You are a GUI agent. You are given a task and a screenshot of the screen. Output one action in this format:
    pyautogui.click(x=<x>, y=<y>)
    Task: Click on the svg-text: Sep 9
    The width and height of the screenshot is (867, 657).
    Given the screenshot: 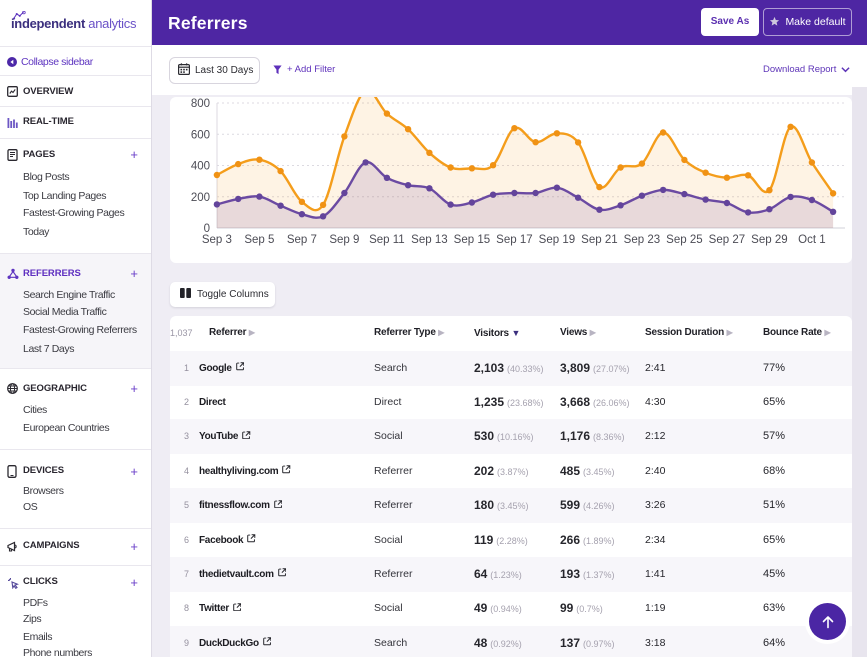 What is the action you would take?
    pyautogui.click(x=344, y=240)
    